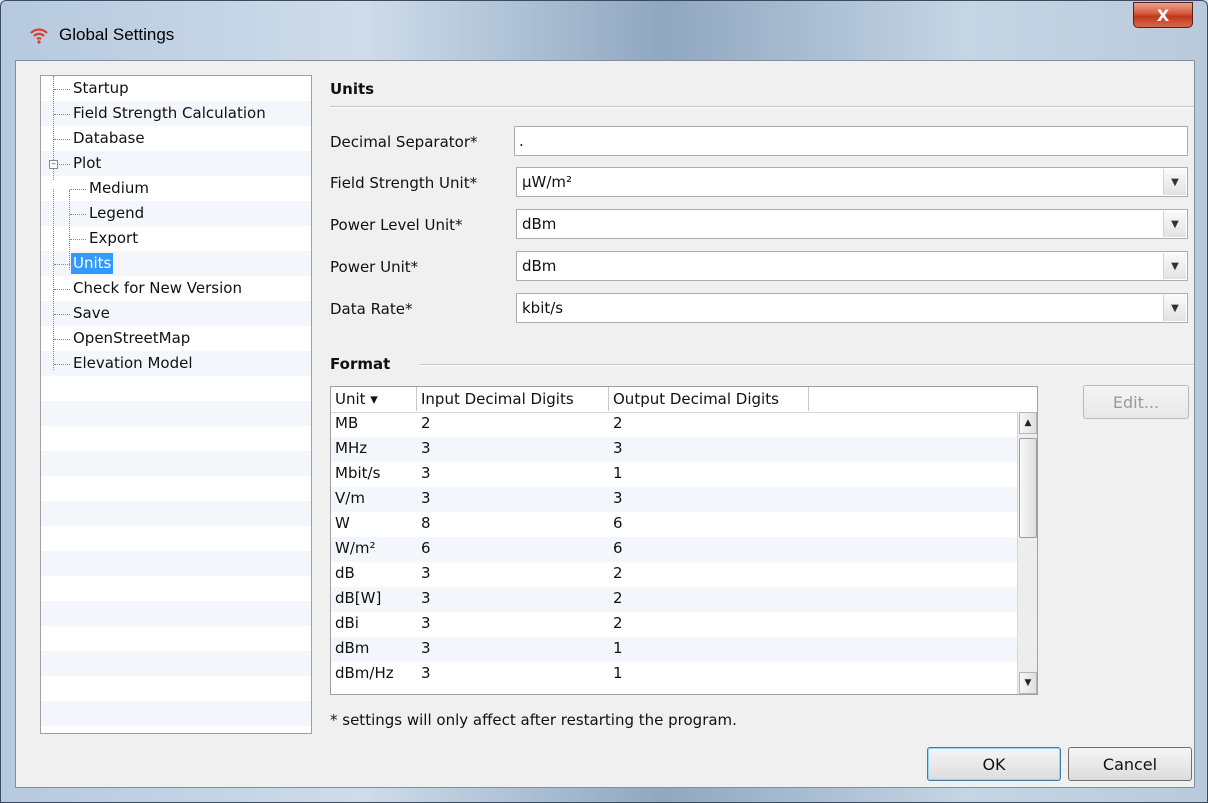 This screenshot has height=803, width=1208. Describe the element at coordinates (674, 424) in the screenshot. I see `table-row: MB 2 2` at that location.